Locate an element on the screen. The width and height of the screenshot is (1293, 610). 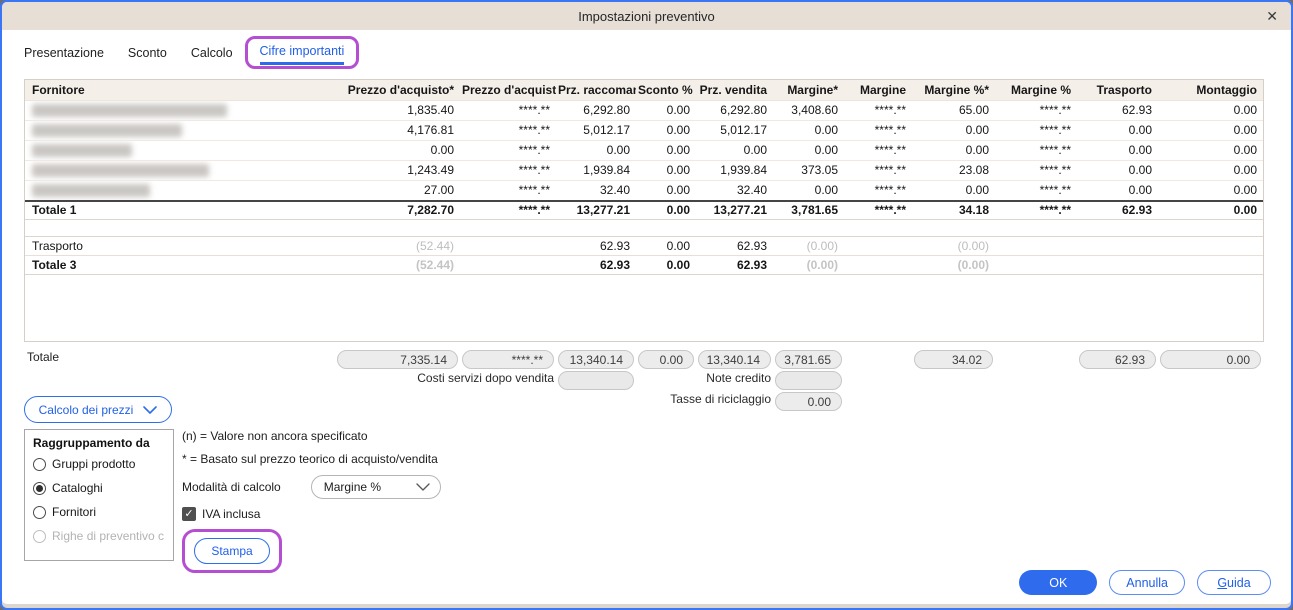
calcolo-dei-prezzi-button: Calcolo dei prezzi is located at coordinates (98, 409).